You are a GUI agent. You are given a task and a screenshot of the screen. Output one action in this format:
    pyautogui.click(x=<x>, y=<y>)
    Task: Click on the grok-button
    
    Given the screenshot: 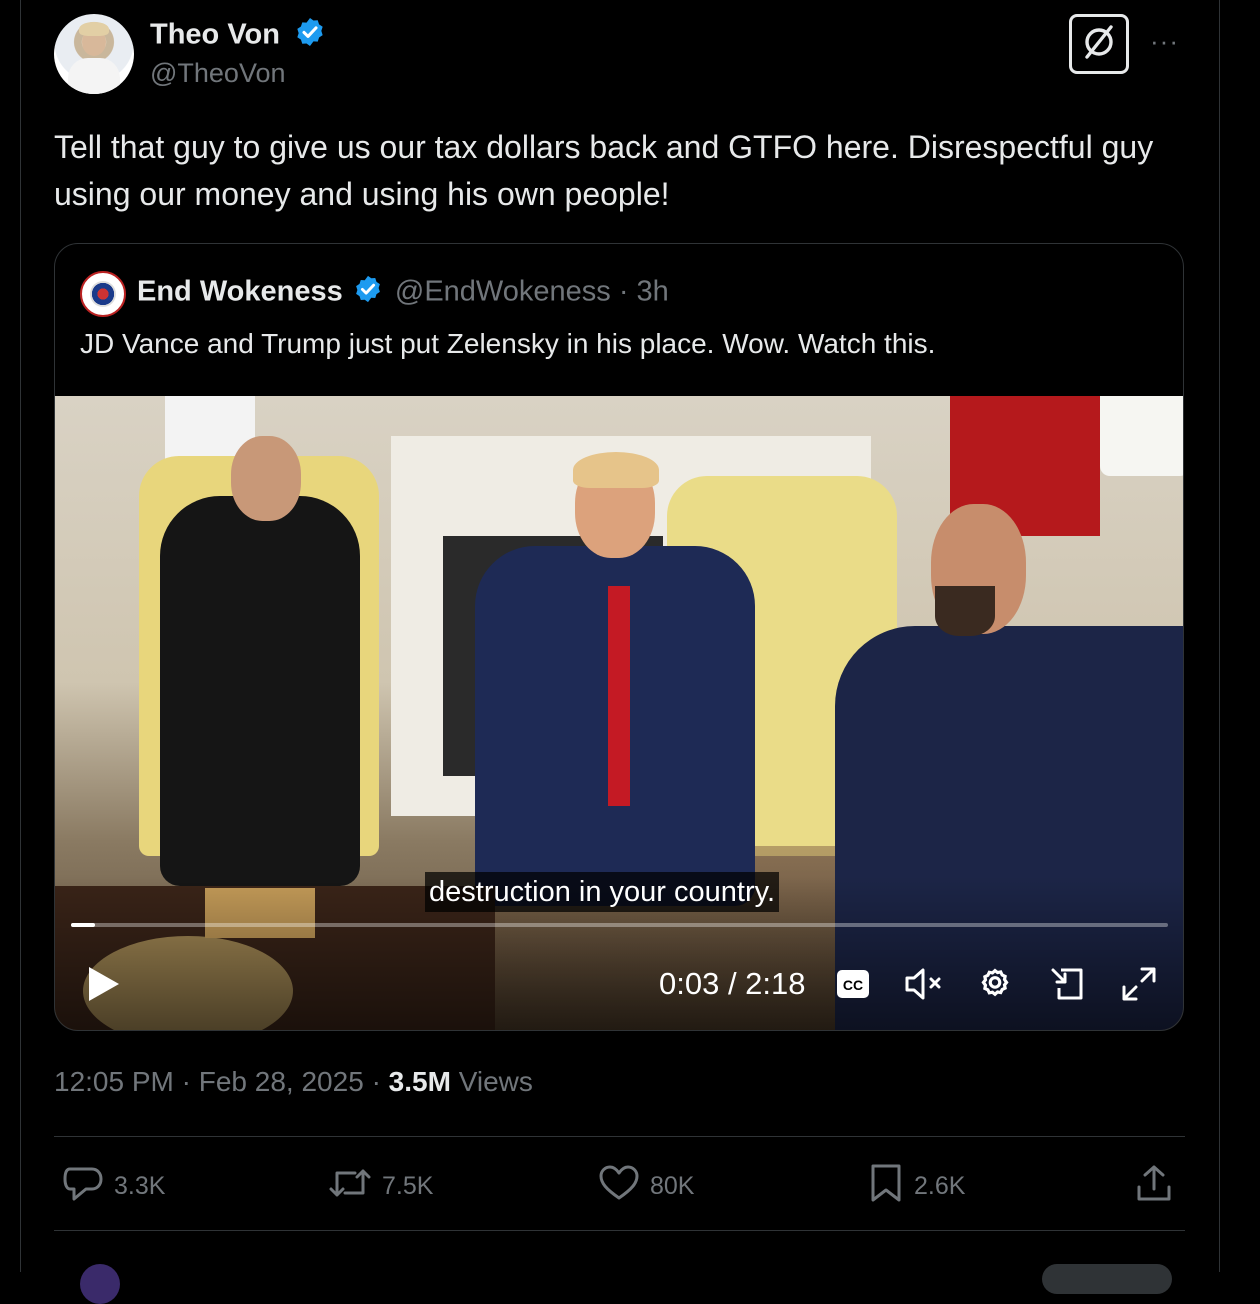 What is the action you would take?
    pyautogui.click(x=1099, y=44)
    